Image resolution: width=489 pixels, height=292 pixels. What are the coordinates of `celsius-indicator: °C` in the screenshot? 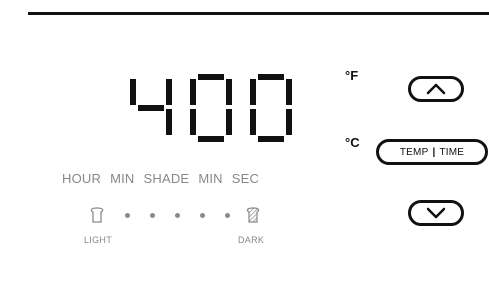 It's located at (352, 142).